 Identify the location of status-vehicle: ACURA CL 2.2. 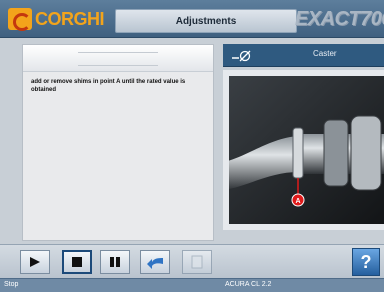
(248, 284).